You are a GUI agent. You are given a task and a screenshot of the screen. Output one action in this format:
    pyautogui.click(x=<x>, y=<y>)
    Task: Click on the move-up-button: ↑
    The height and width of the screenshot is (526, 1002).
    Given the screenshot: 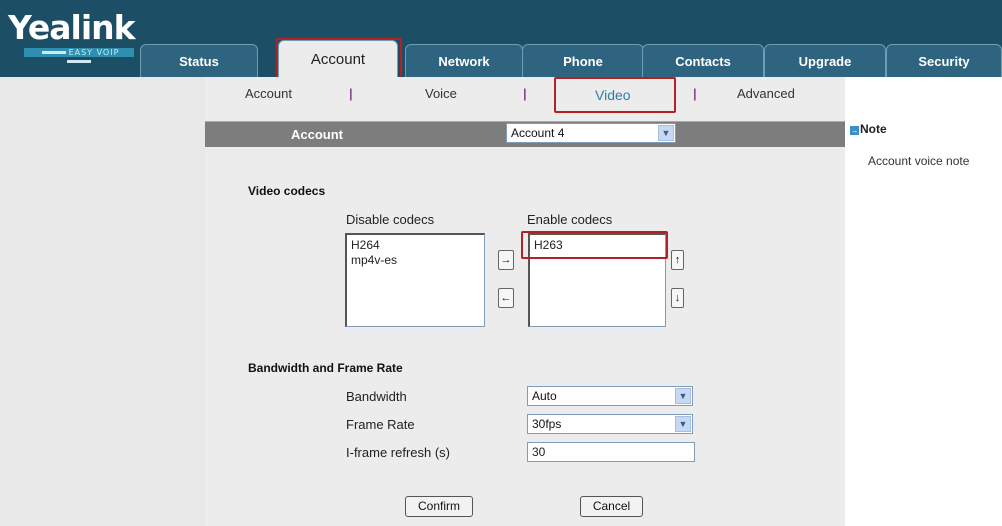 What is the action you would take?
    pyautogui.click(x=677, y=260)
    